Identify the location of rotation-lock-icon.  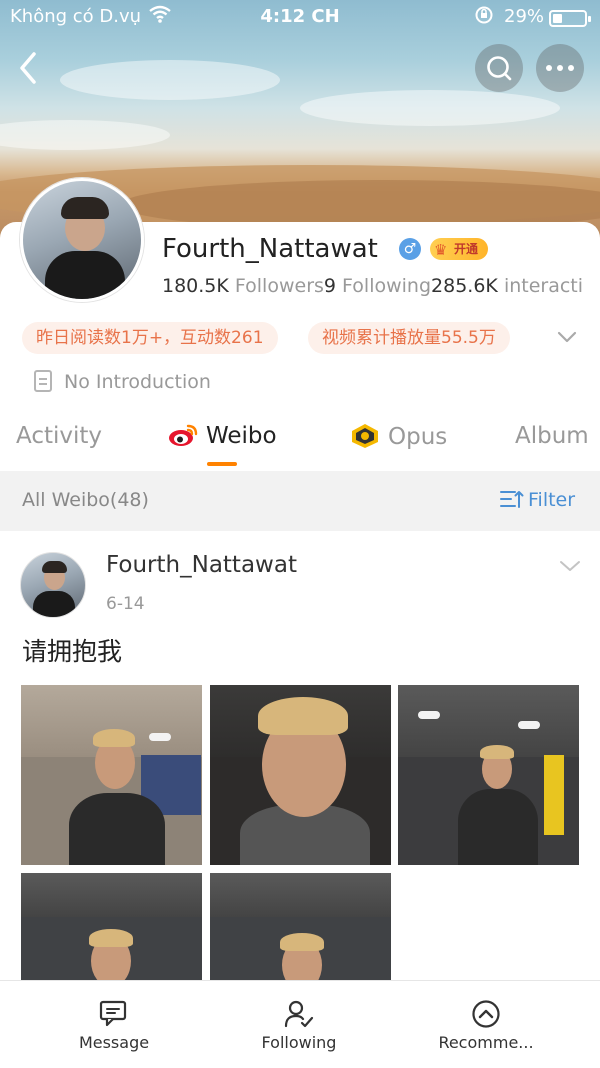
(484, 17).